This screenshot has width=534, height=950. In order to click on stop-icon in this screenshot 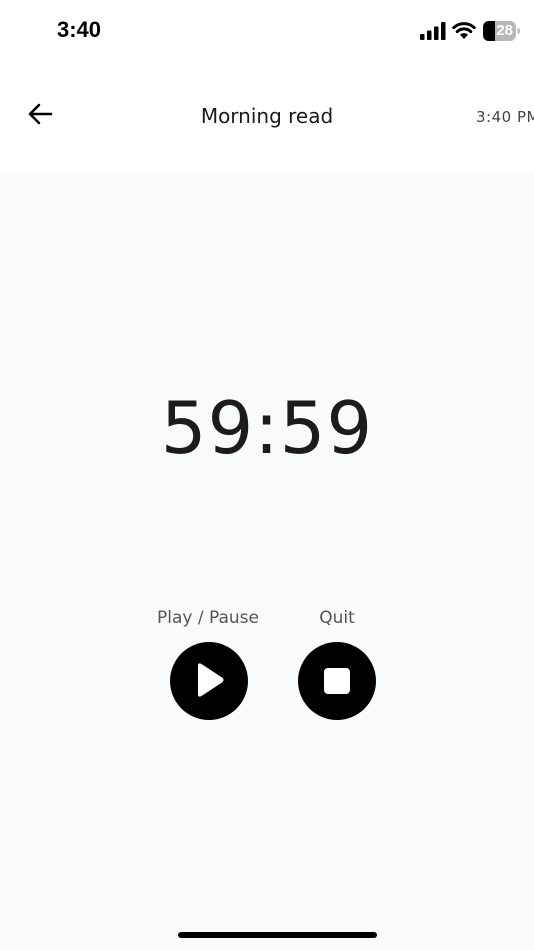, I will do `click(337, 681)`.